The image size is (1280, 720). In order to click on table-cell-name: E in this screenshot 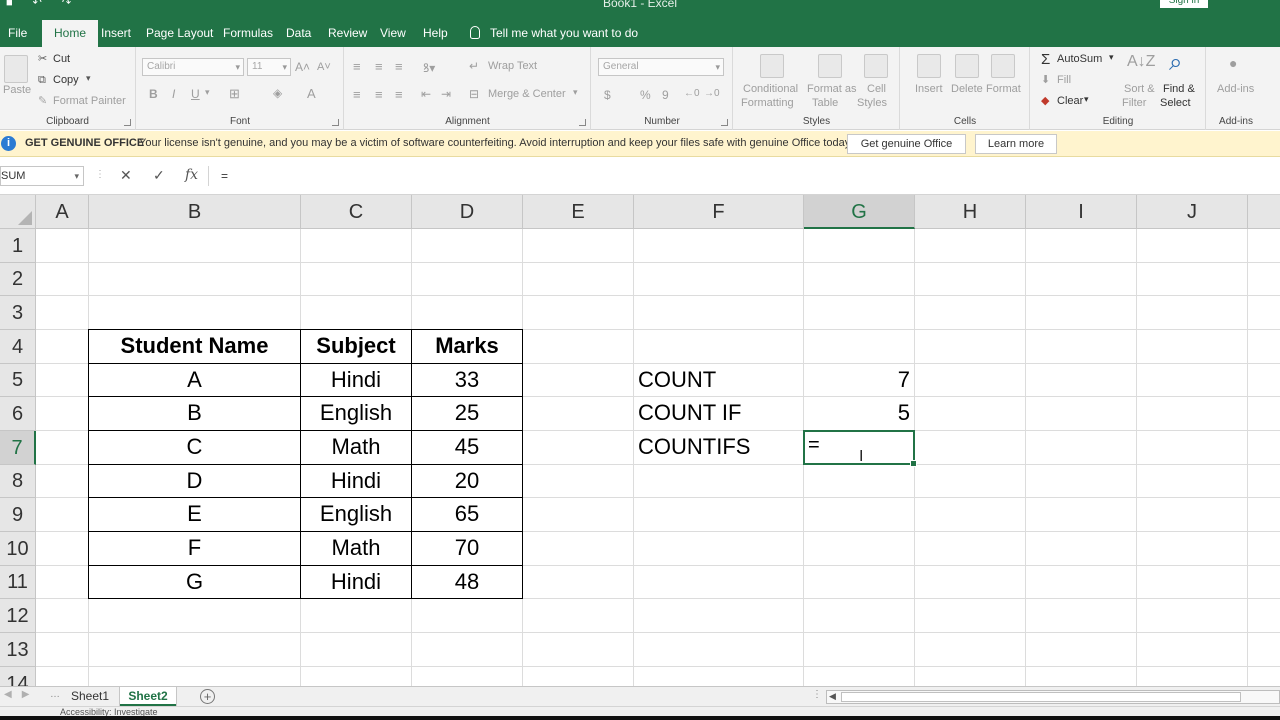, I will do `click(194, 514)`.